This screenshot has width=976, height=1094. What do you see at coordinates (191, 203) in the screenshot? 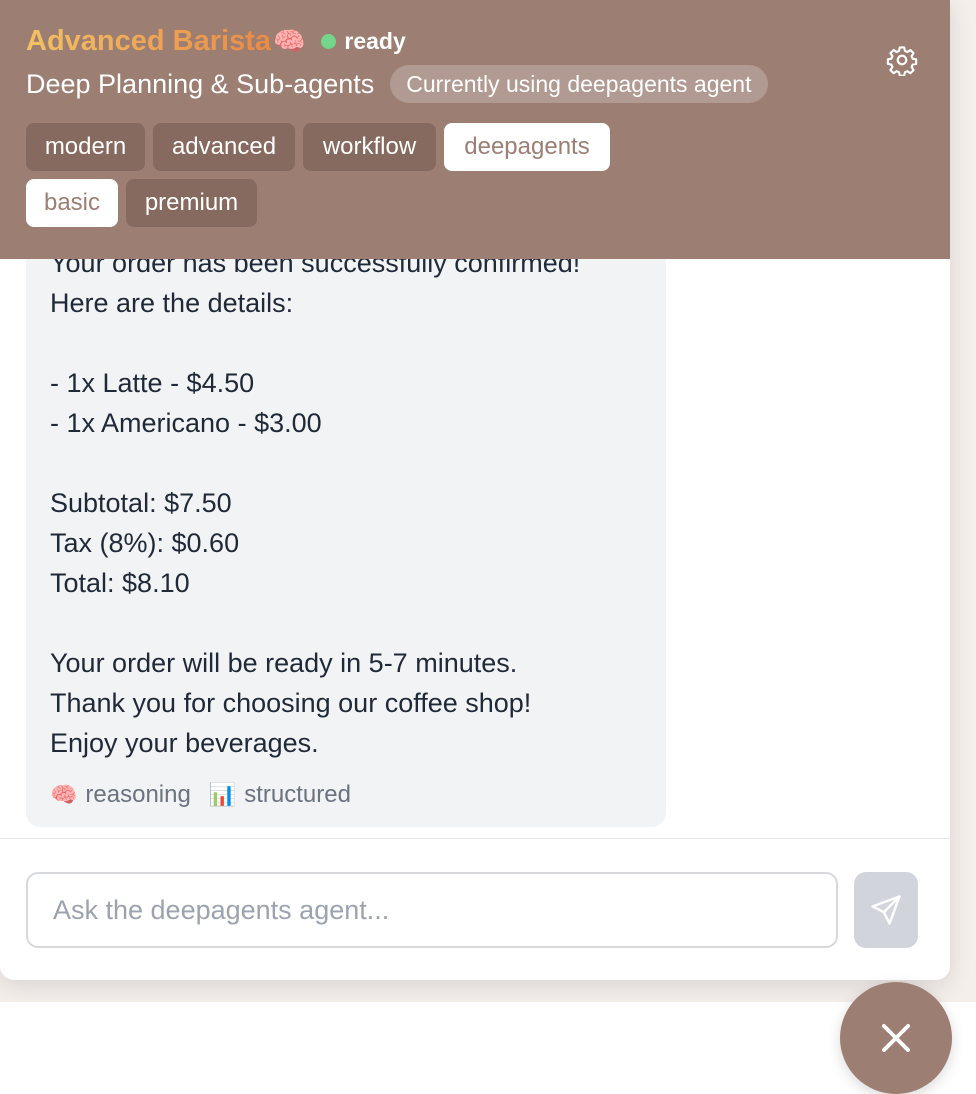
I see `tag-premium: premium` at bounding box center [191, 203].